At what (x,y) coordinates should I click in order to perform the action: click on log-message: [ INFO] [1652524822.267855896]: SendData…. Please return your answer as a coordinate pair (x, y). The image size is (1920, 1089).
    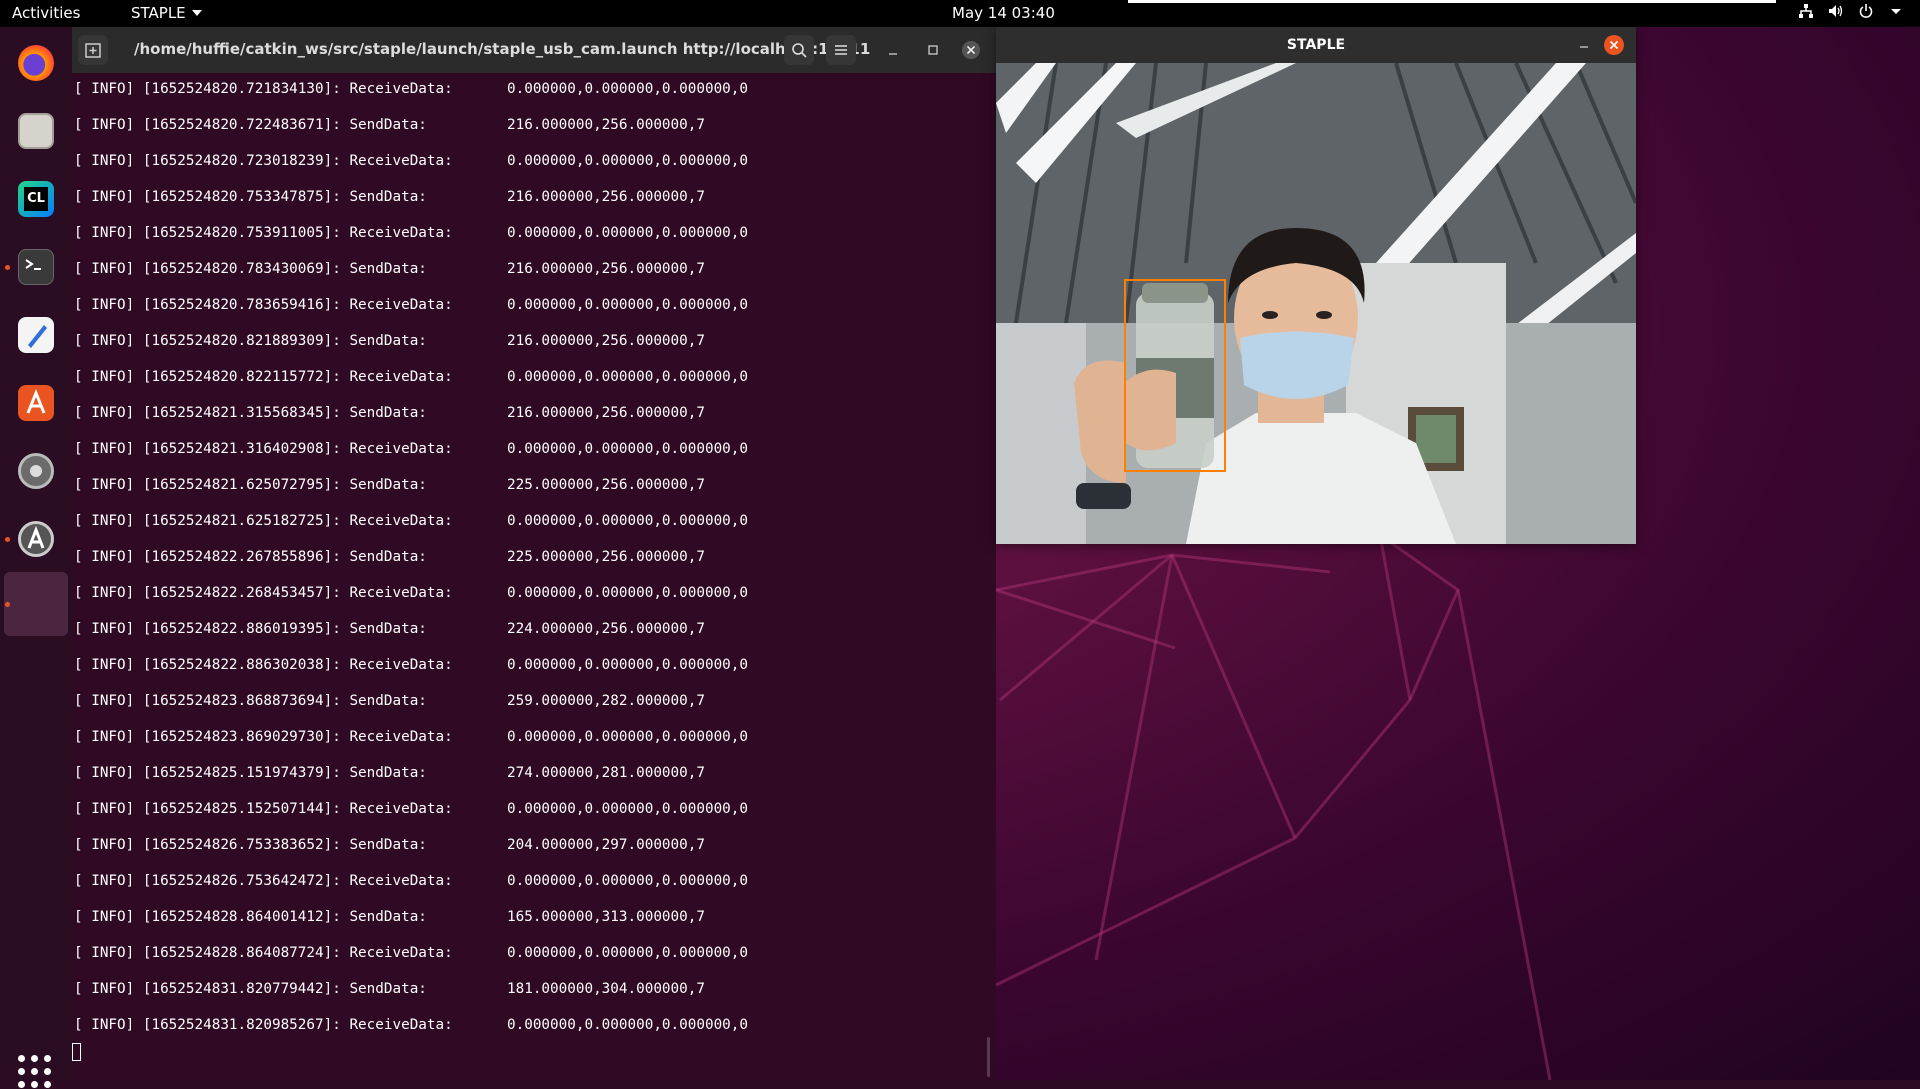
    Looking at the image, I should click on (250, 557).